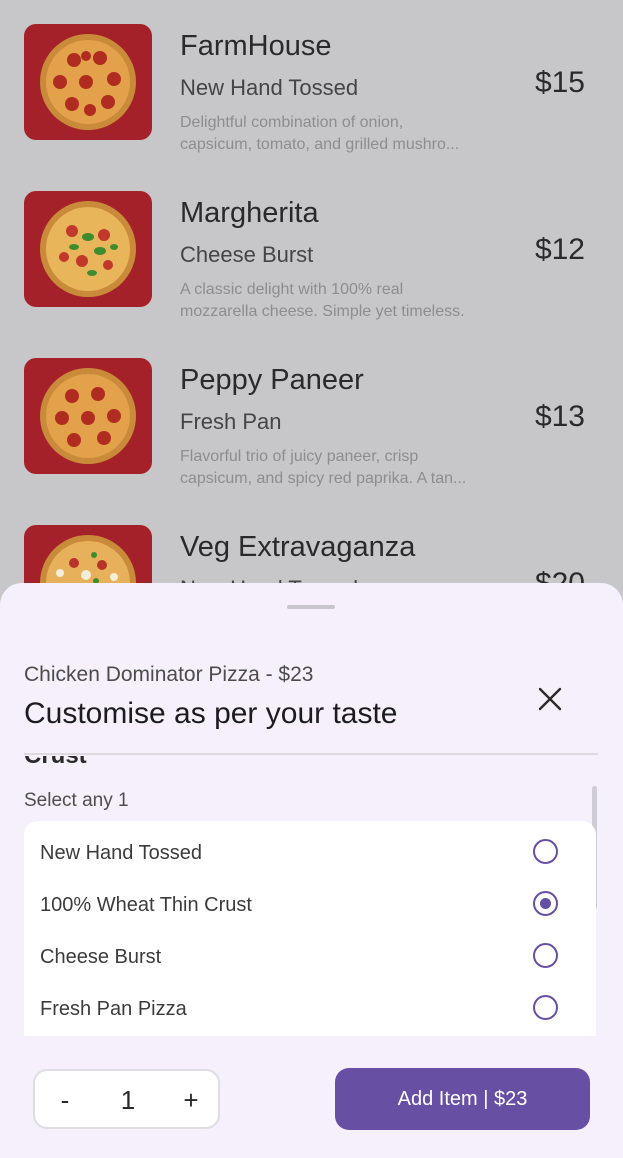  I want to click on increase-quantity-button: +, so click(191, 1100).